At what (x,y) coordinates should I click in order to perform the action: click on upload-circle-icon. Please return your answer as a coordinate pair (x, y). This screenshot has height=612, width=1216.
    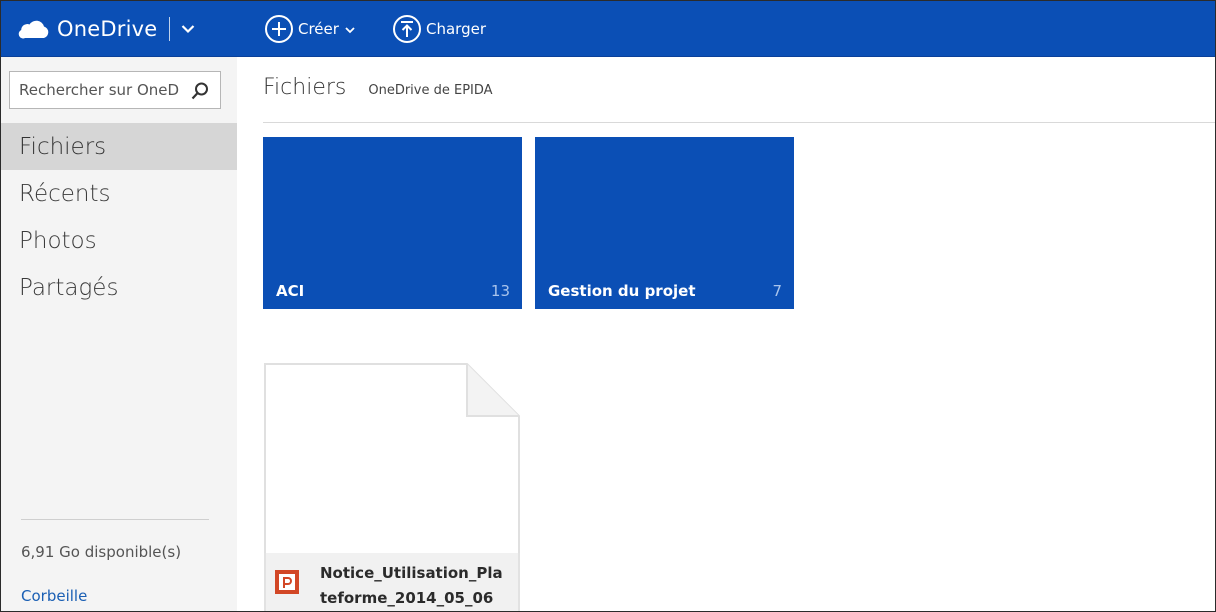
    Looking at the image, I should click on (407, 29).